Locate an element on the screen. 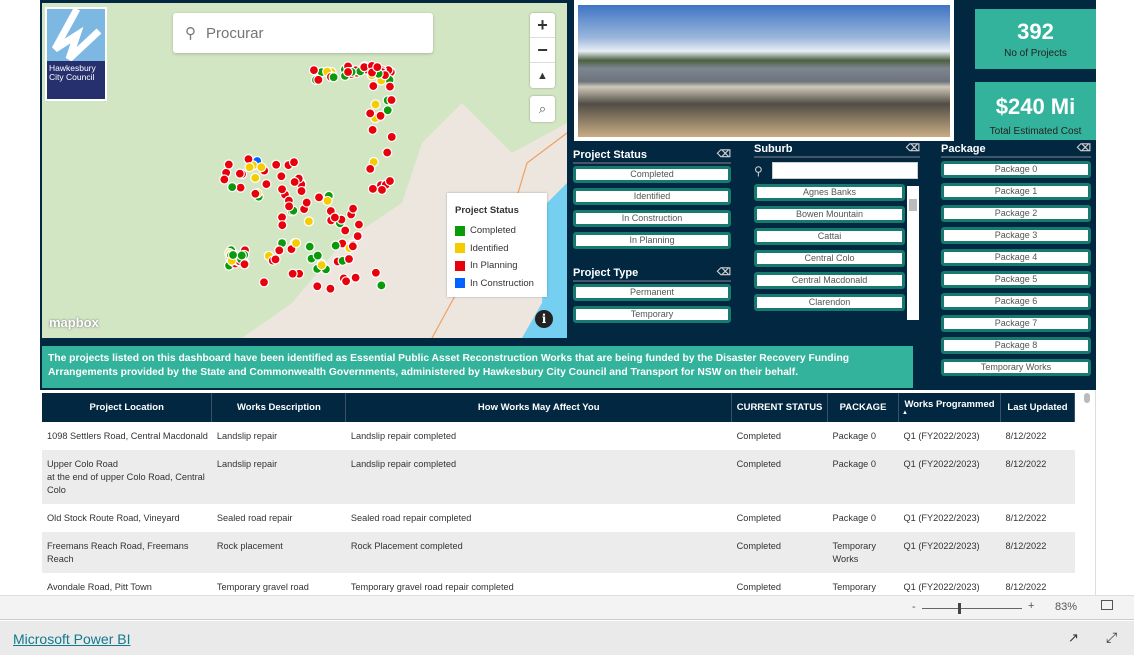 This screenshot has width=1134, height=655. suburb-scrollbar is located at coordinates (913, 253).